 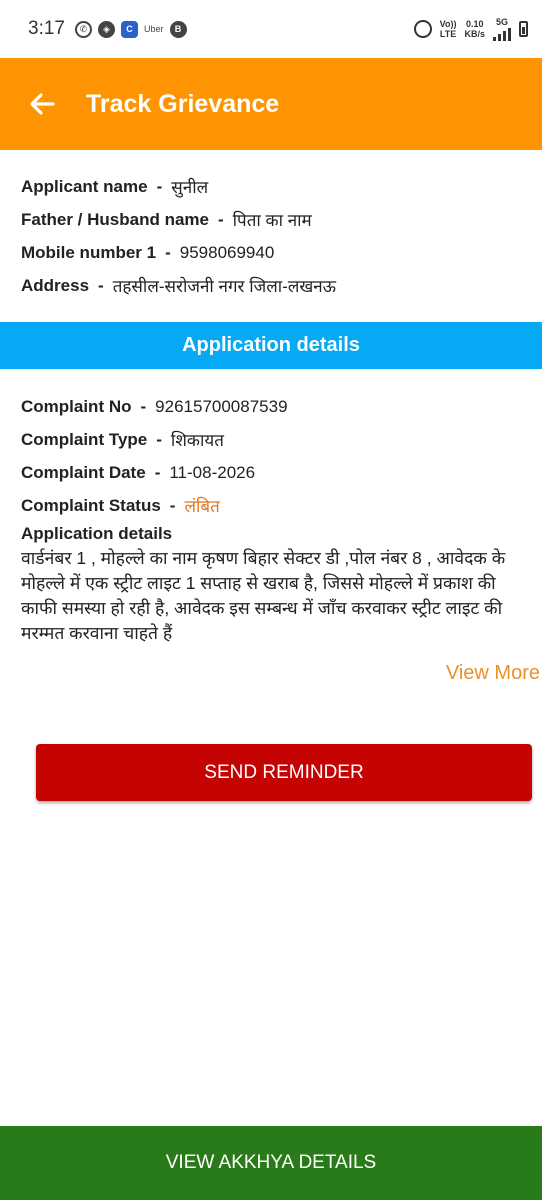 I want to click on complaint-status-value: लंबित, so click(x=202, y=506).